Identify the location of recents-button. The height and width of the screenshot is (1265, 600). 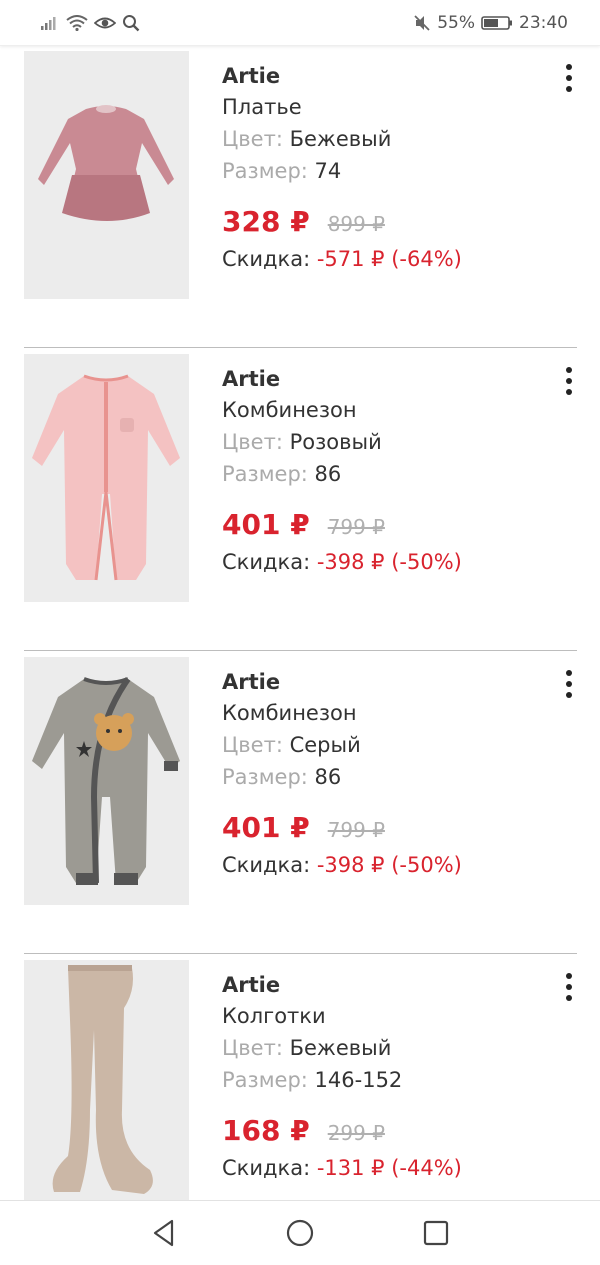
(436, 1233).